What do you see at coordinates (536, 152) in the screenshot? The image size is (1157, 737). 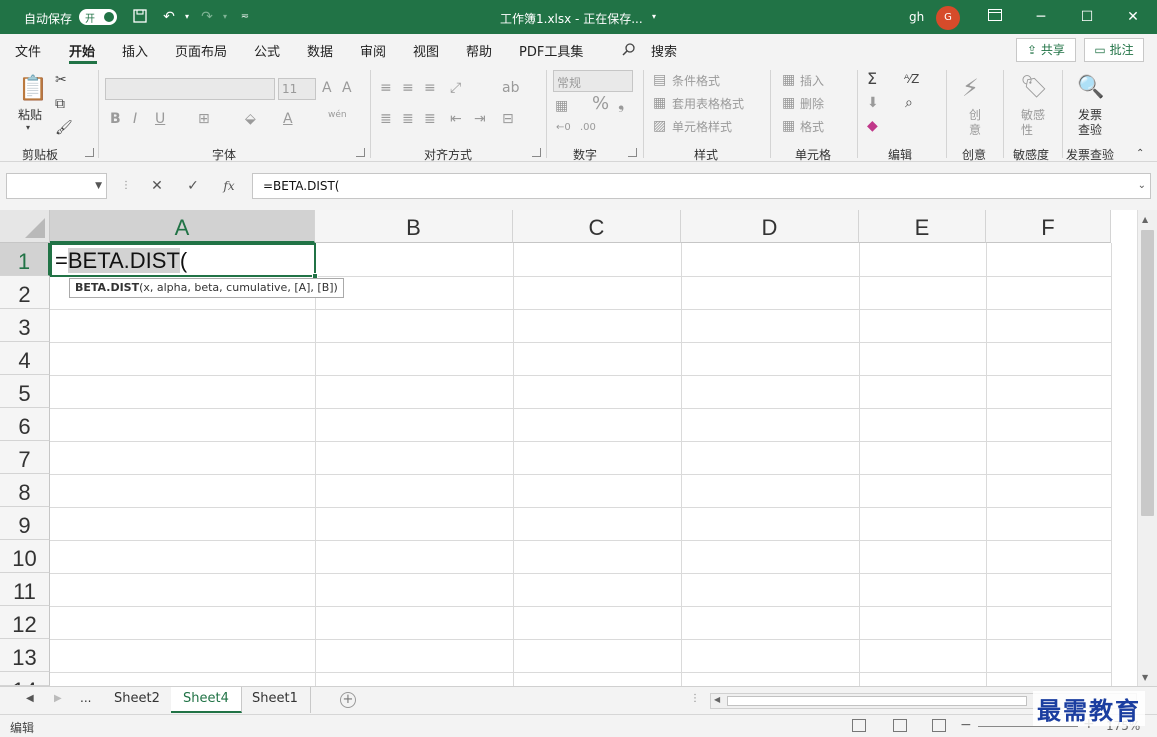 I see `alignment-launcher-icon` at bounding box center [536, 152].